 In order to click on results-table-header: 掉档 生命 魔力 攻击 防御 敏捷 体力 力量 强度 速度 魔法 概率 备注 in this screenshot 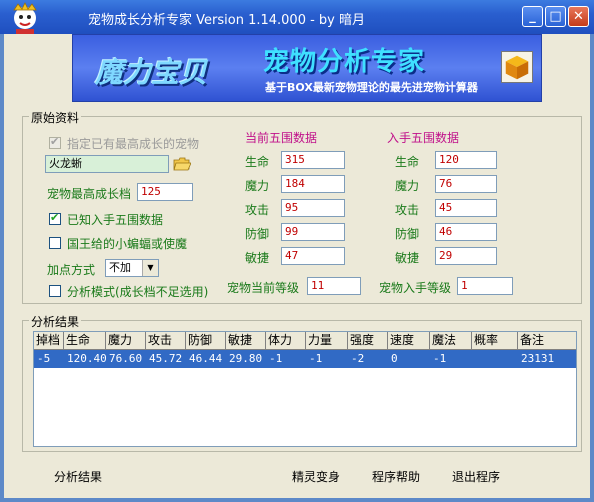, I will do `click(305, 341)`.